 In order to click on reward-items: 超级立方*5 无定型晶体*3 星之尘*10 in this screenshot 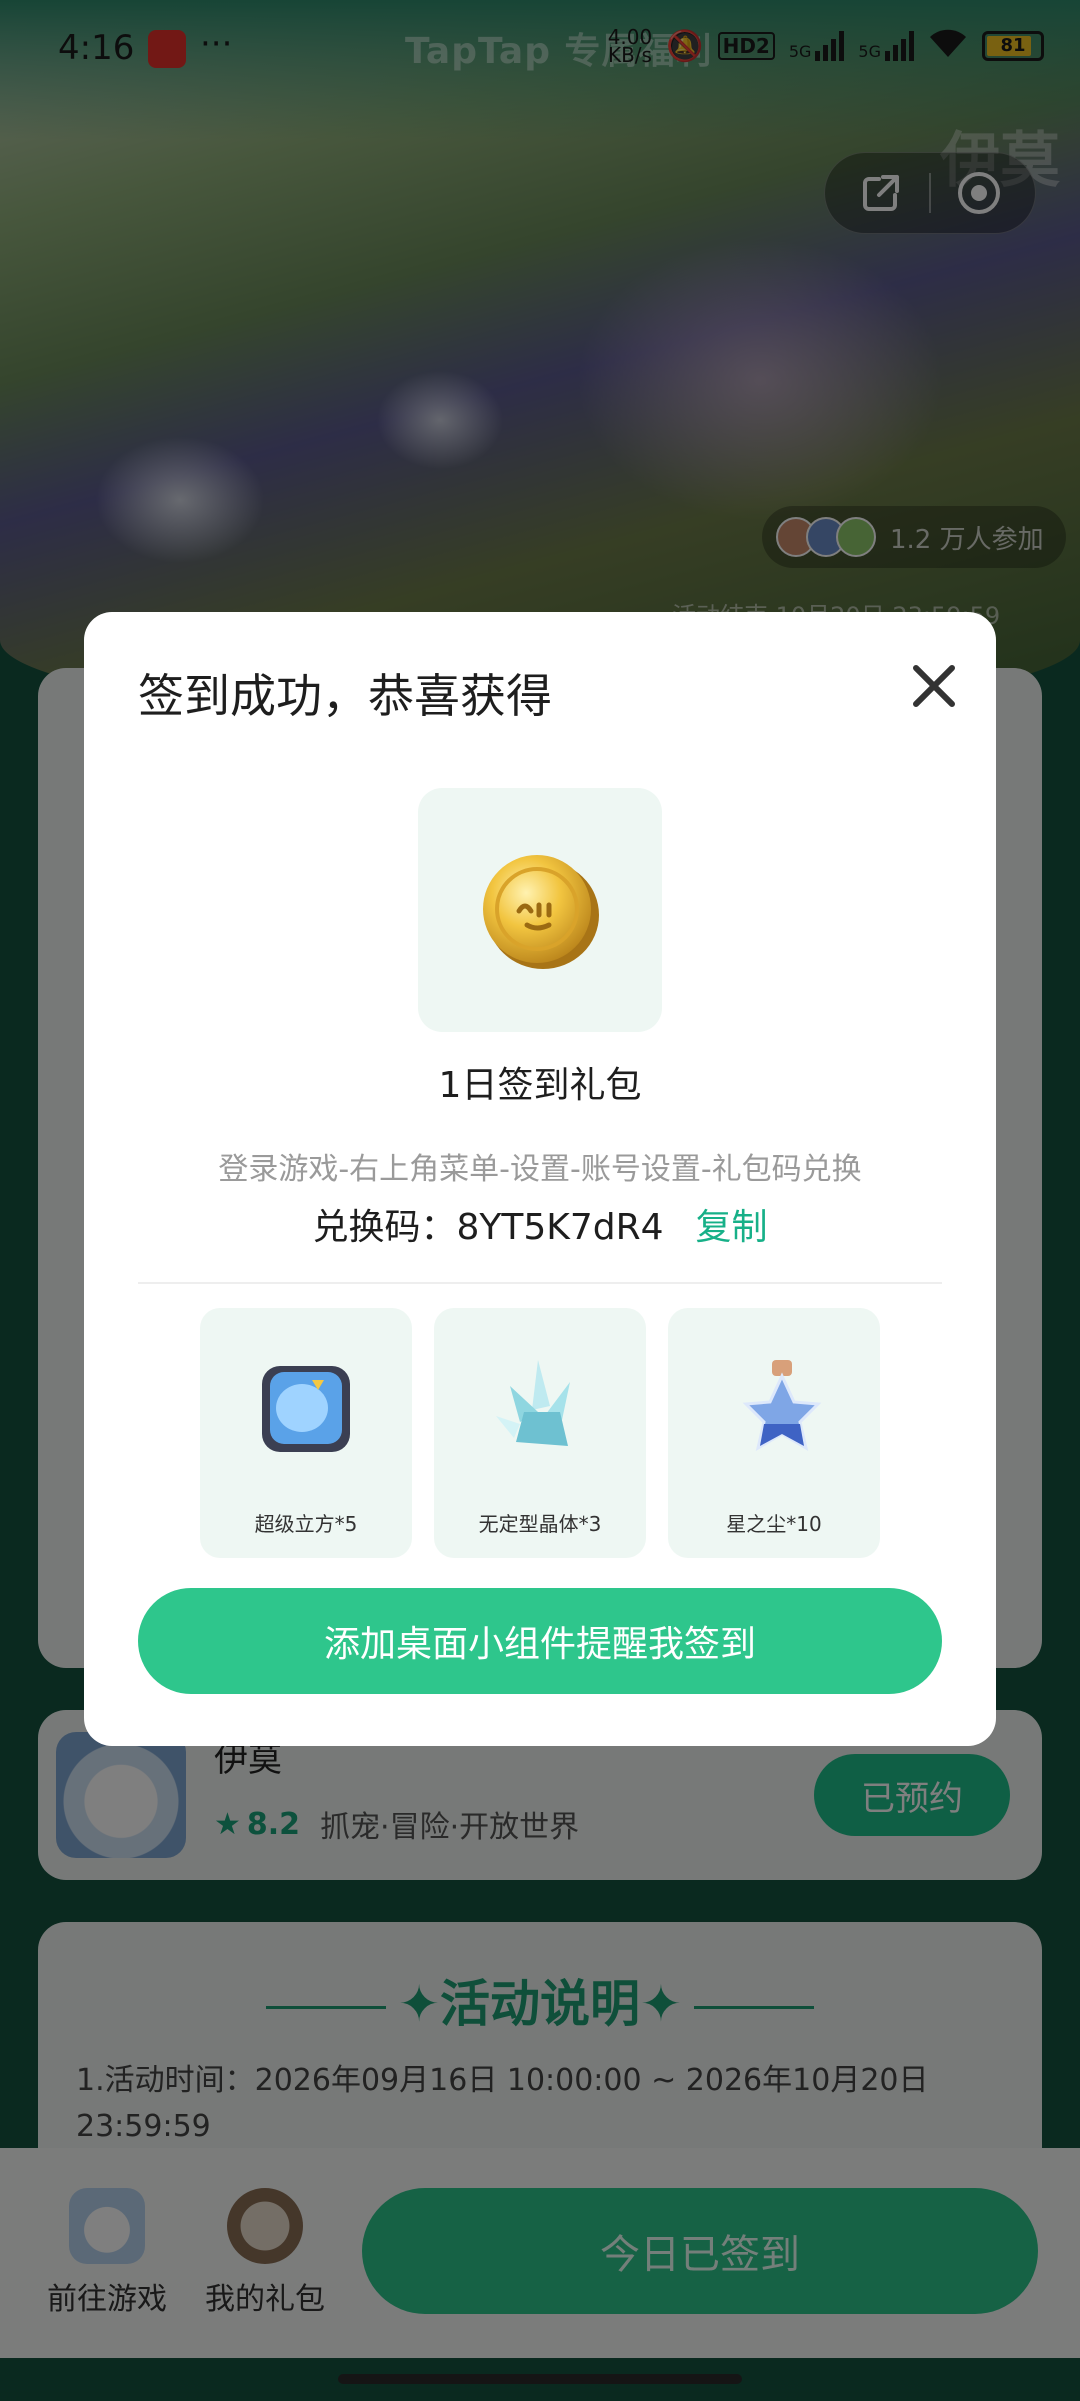, I will do `click(540, 1433)`.